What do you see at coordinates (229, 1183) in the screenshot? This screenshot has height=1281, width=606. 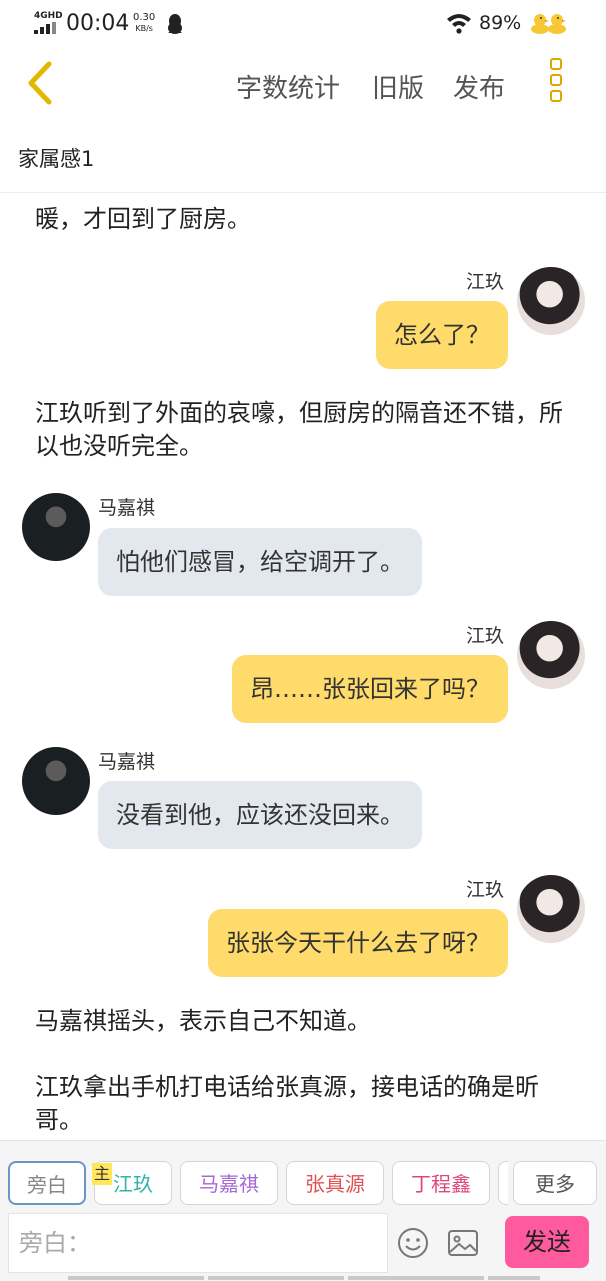 I see `role-chip-majiaqi: 马嘉祺` at bounding box center [229, 1183].